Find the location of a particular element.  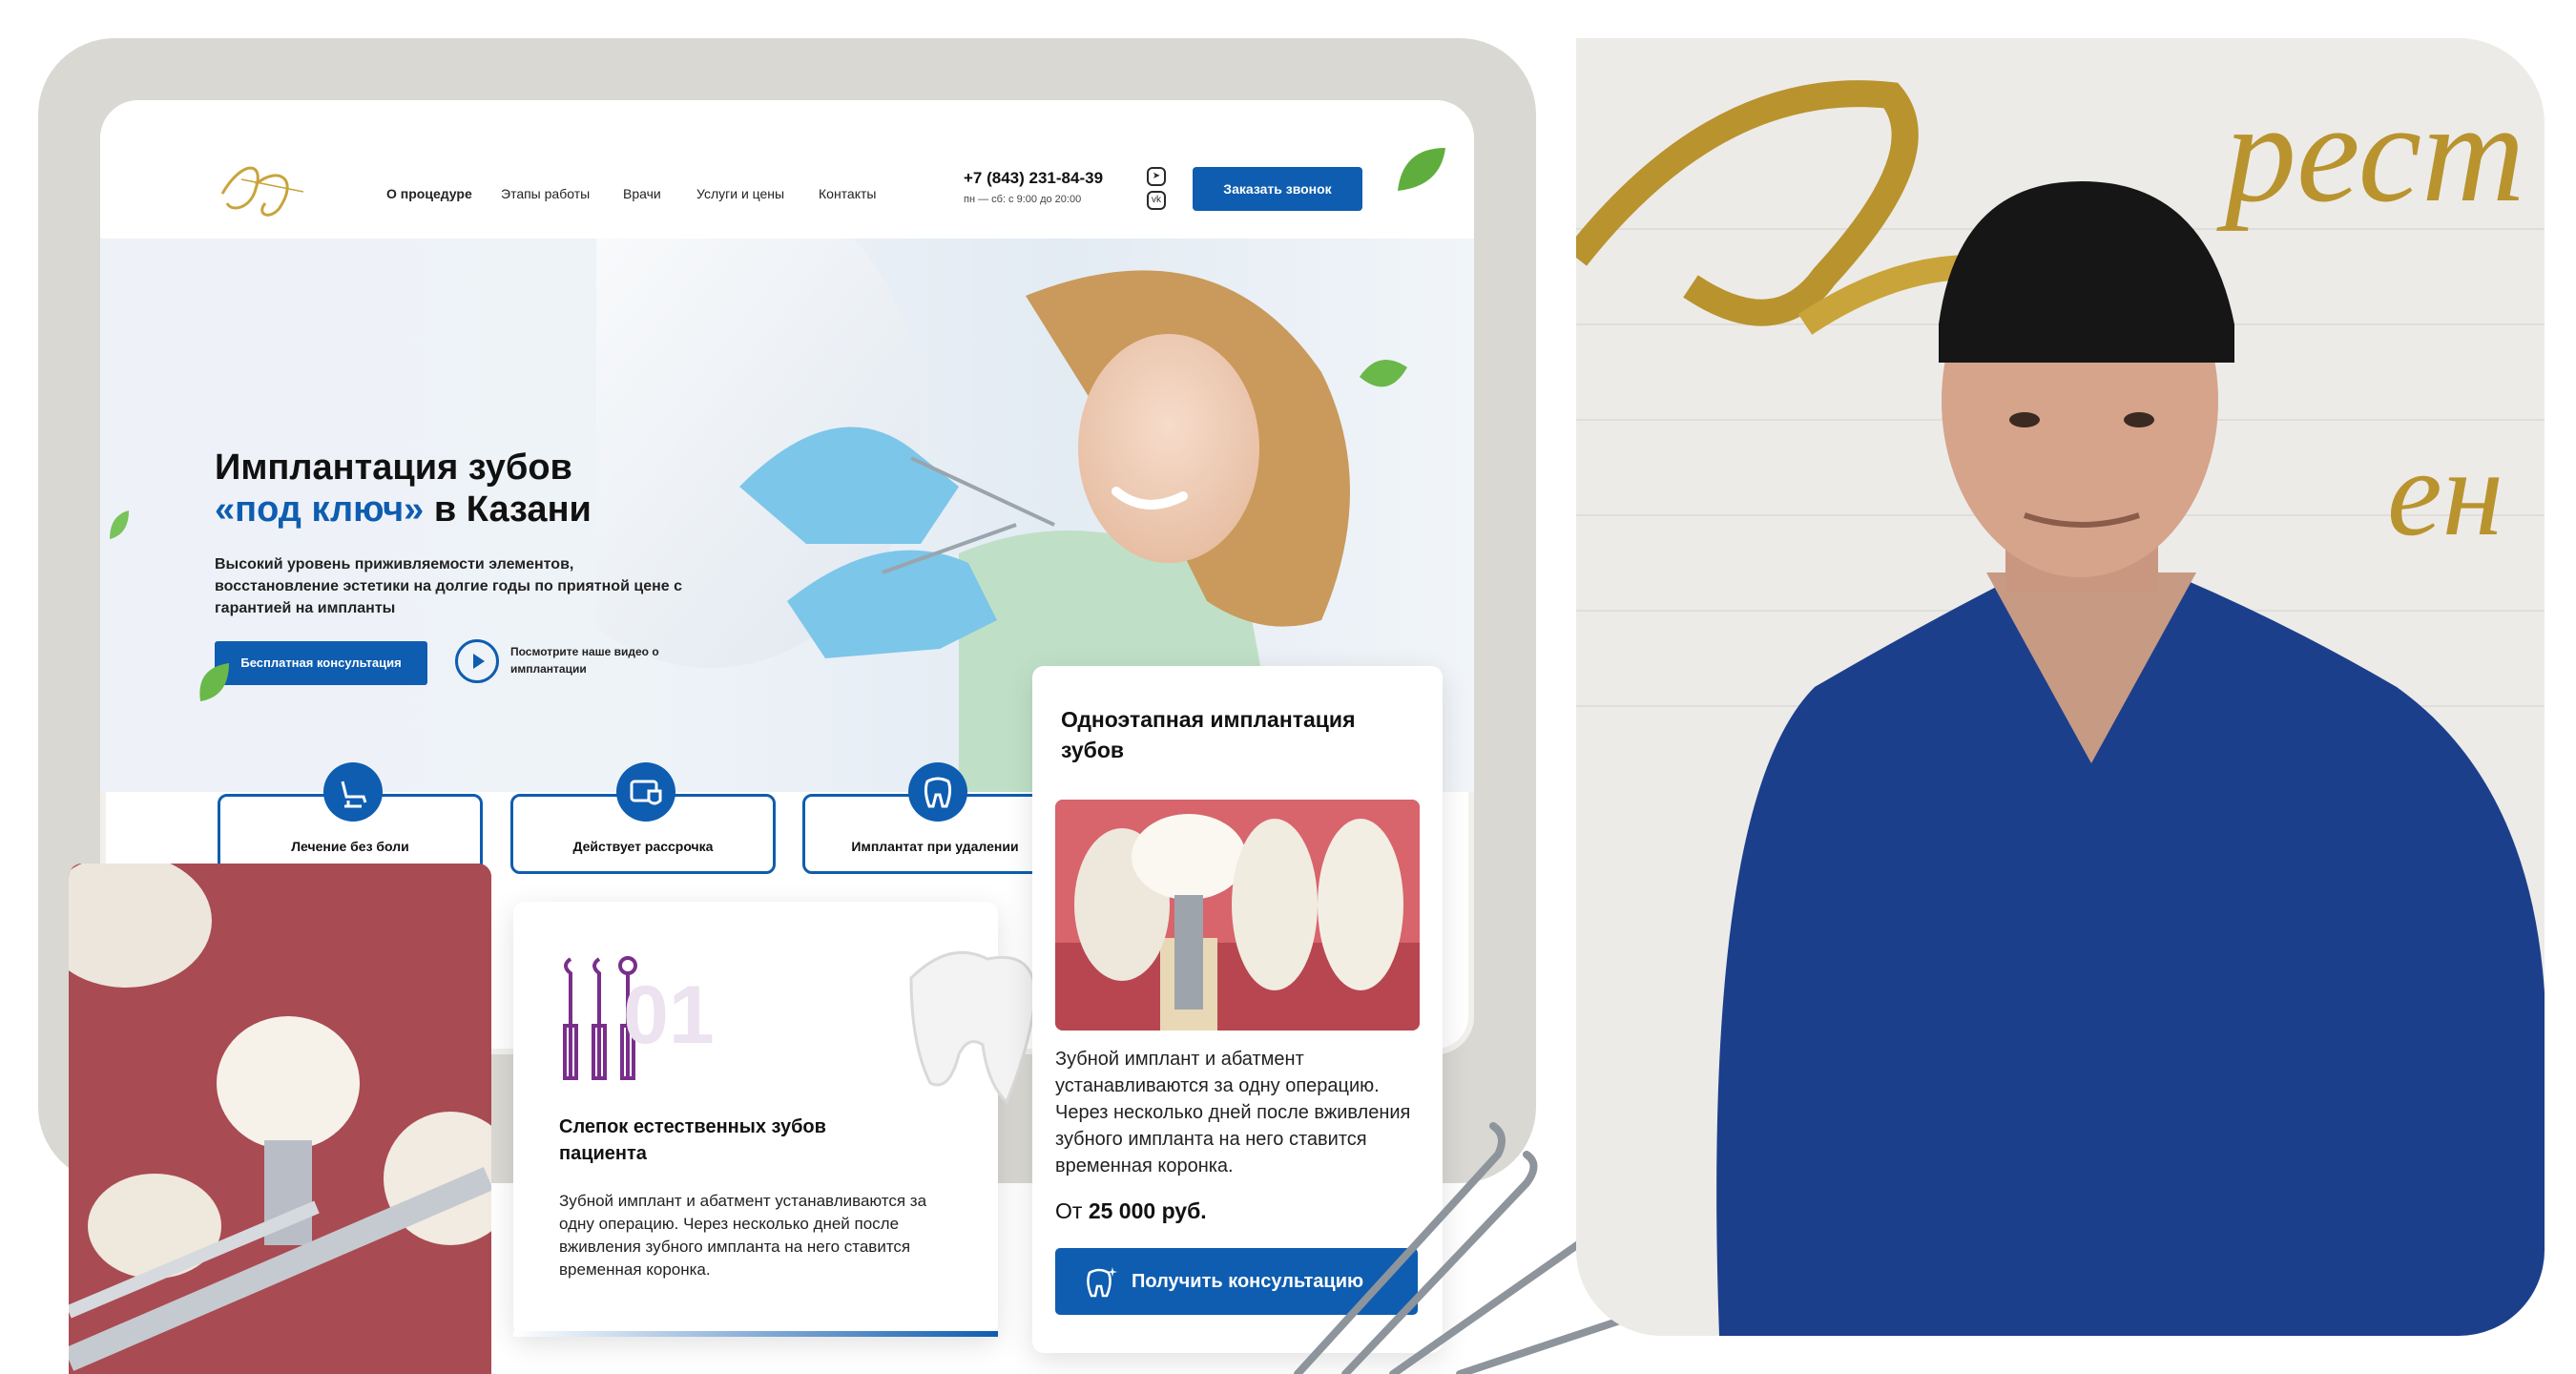

svg-text: ен is located at coordinates (2445, 493).